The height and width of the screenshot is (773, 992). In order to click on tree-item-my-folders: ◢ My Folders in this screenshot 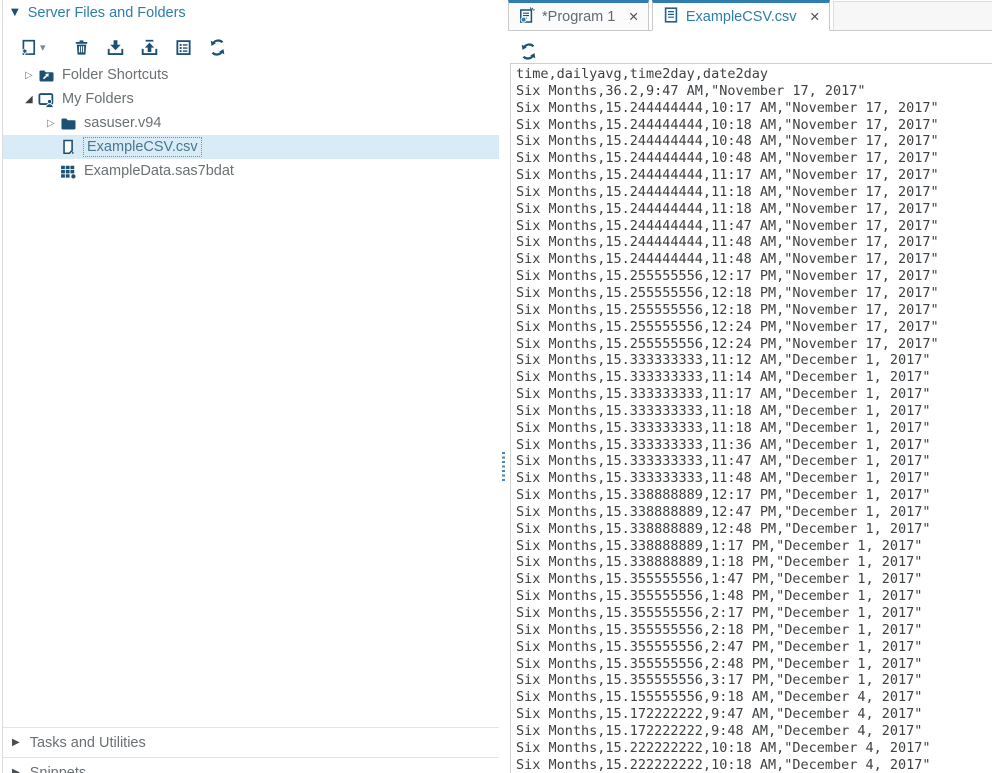, I will do `click(251, 99)`.